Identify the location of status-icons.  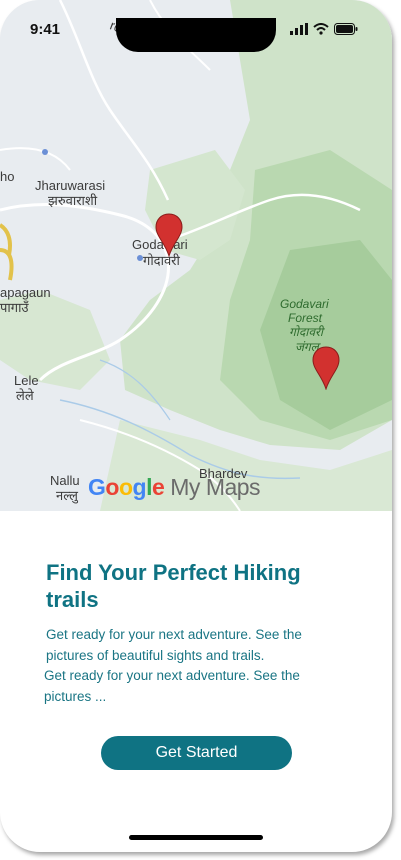
(324, 29).